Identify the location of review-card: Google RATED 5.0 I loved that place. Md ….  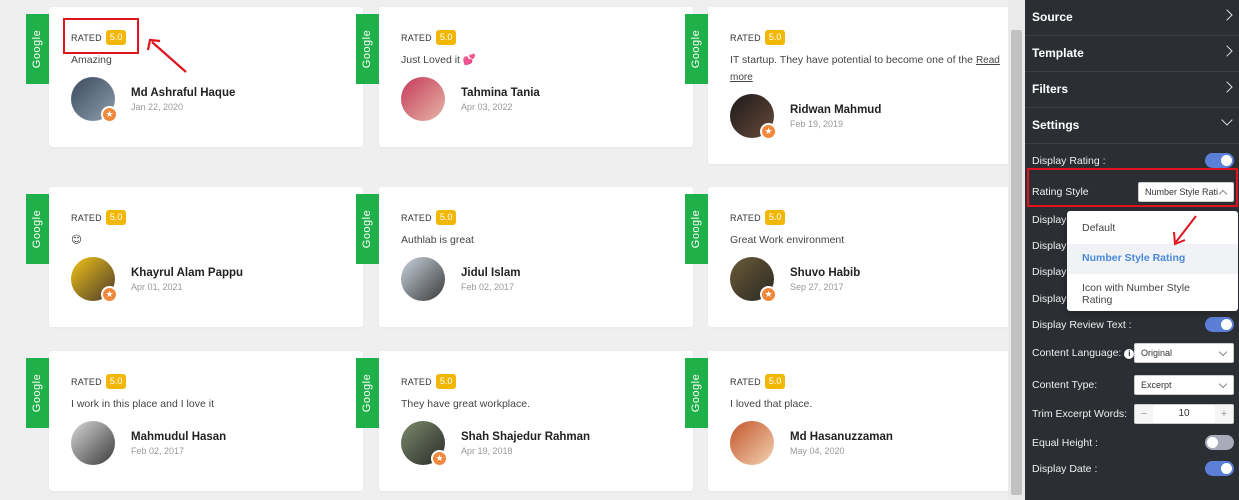
(846, 421).